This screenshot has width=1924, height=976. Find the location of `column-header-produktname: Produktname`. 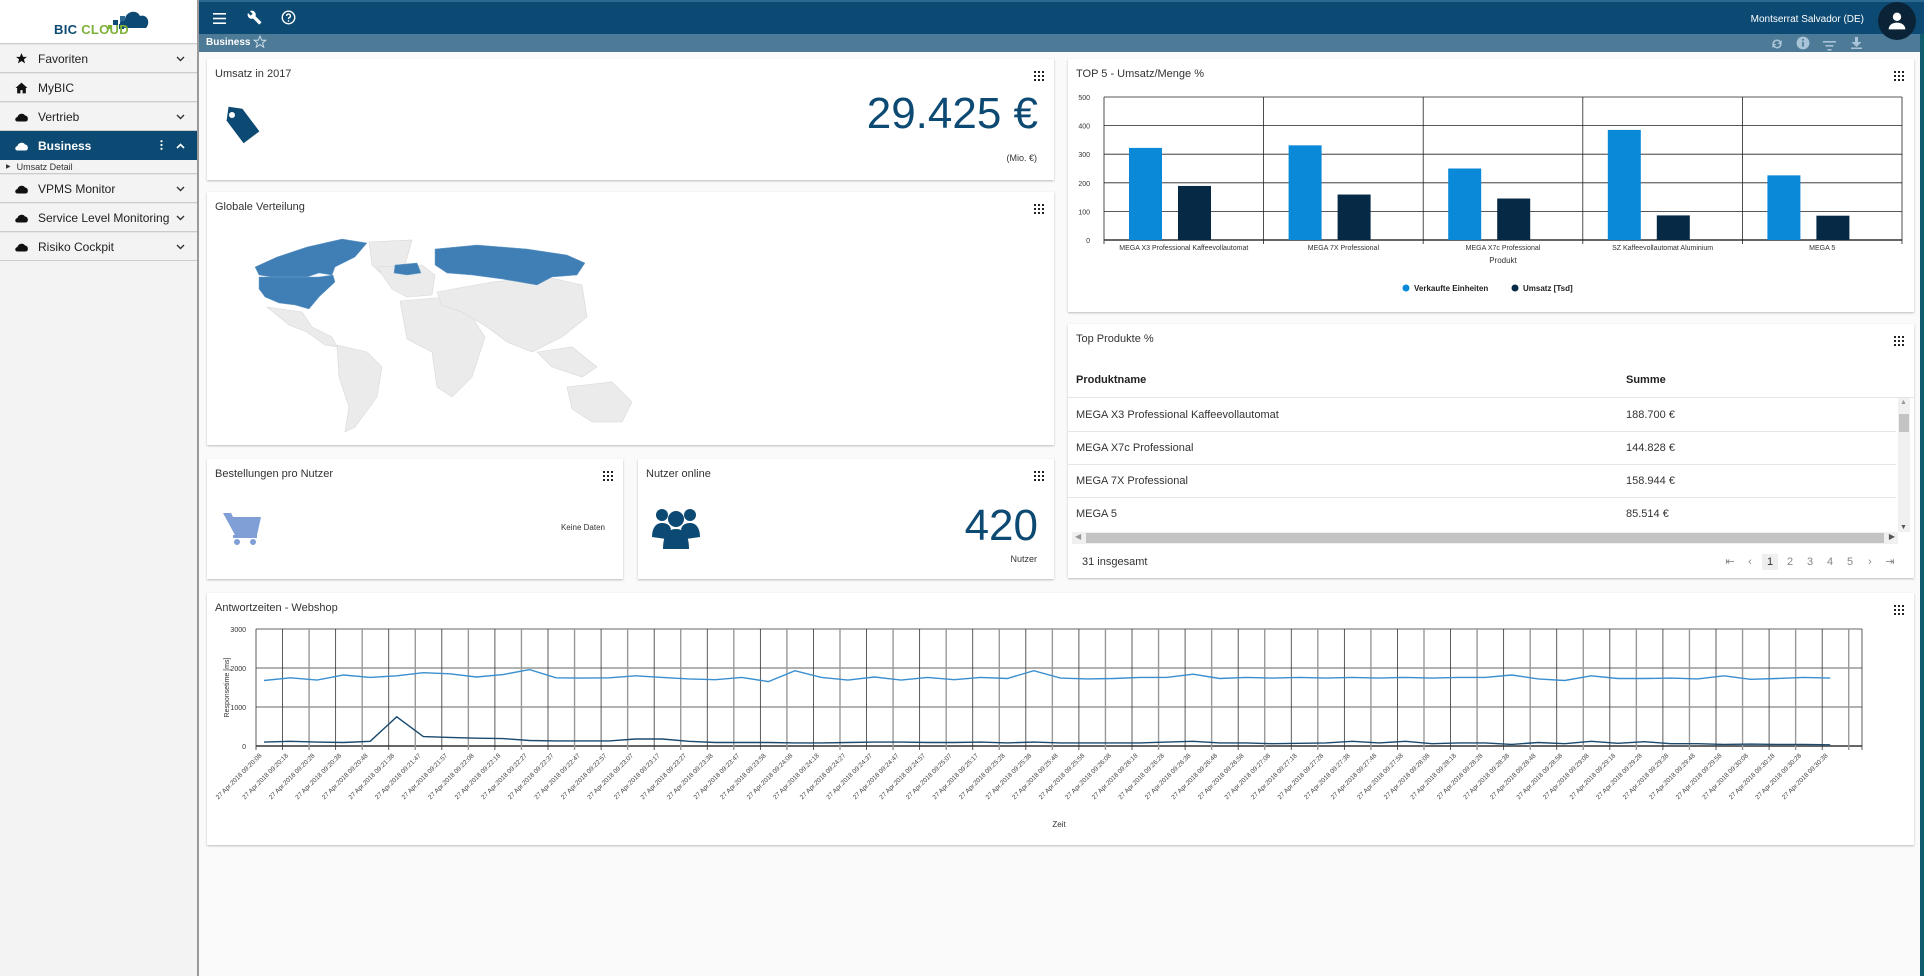

column-header-produktname: Produktname is located at coordinates (1111, 380).